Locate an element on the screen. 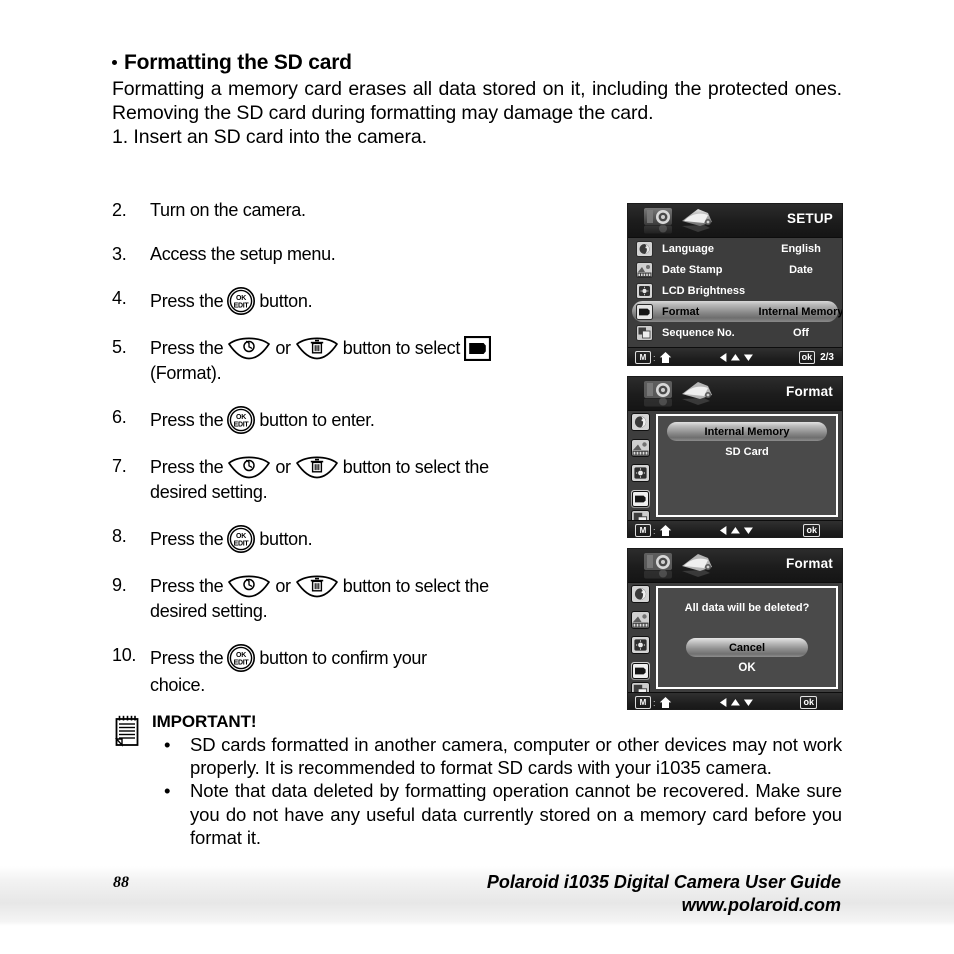 The image size is (954, 954). page-number: 88 is located at coordinates (121, 882).